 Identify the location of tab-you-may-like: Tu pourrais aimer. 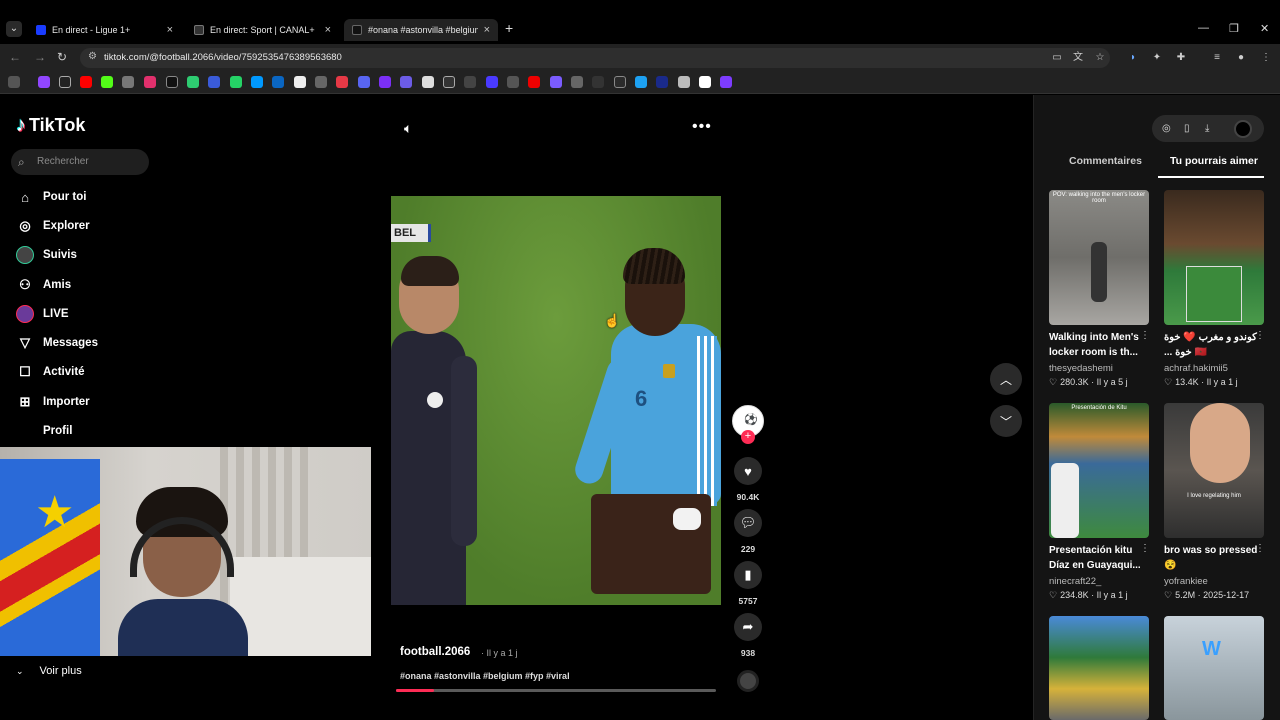
(1214, 161).